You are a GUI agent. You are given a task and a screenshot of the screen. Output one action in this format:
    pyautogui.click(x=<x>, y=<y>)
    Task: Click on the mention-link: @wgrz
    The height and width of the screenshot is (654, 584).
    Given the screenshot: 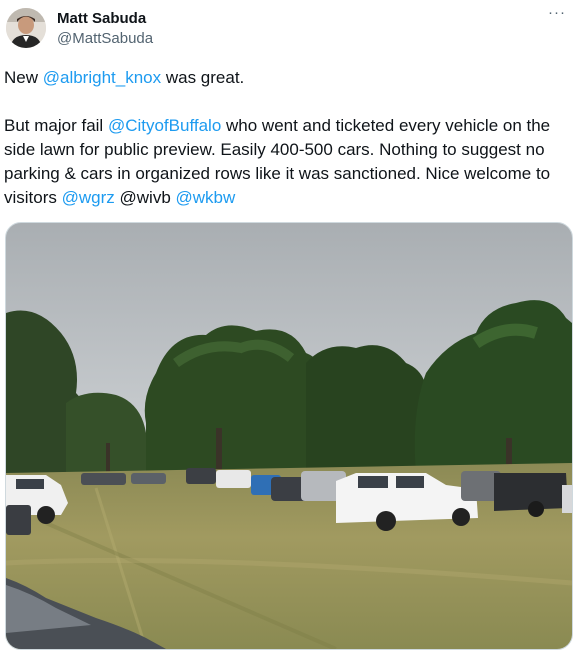 What is the action you would take?
    pyautogui.click(x=88, y=197)
    